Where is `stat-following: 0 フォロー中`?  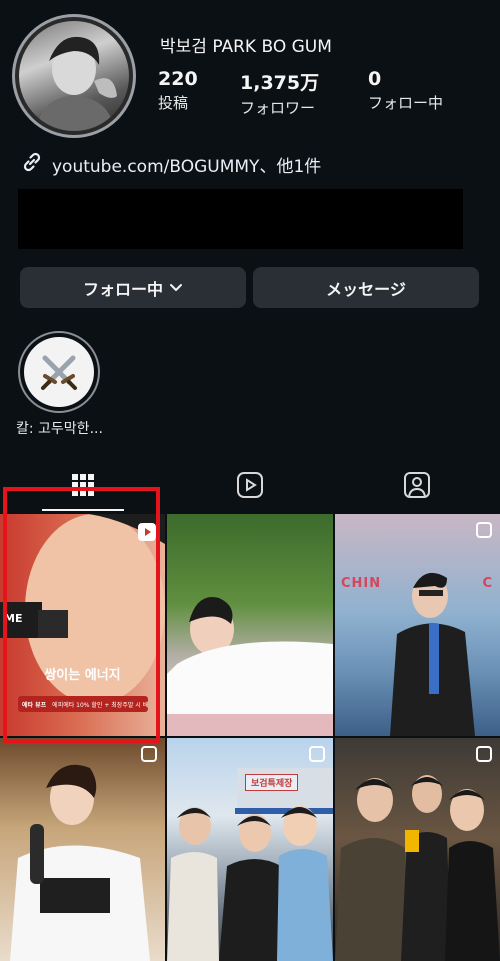
stat-following: 0 フォロー中 is located at coordinates (405, 90).